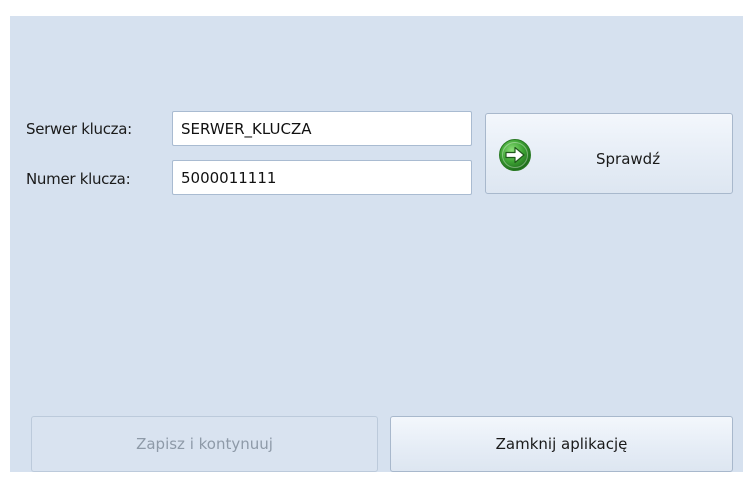 This screenshot has height=487, width=745. Describe the element at coordinates (79, 129) in the screenshot. I see `server-key-label: Serwer klucza:` at that location.